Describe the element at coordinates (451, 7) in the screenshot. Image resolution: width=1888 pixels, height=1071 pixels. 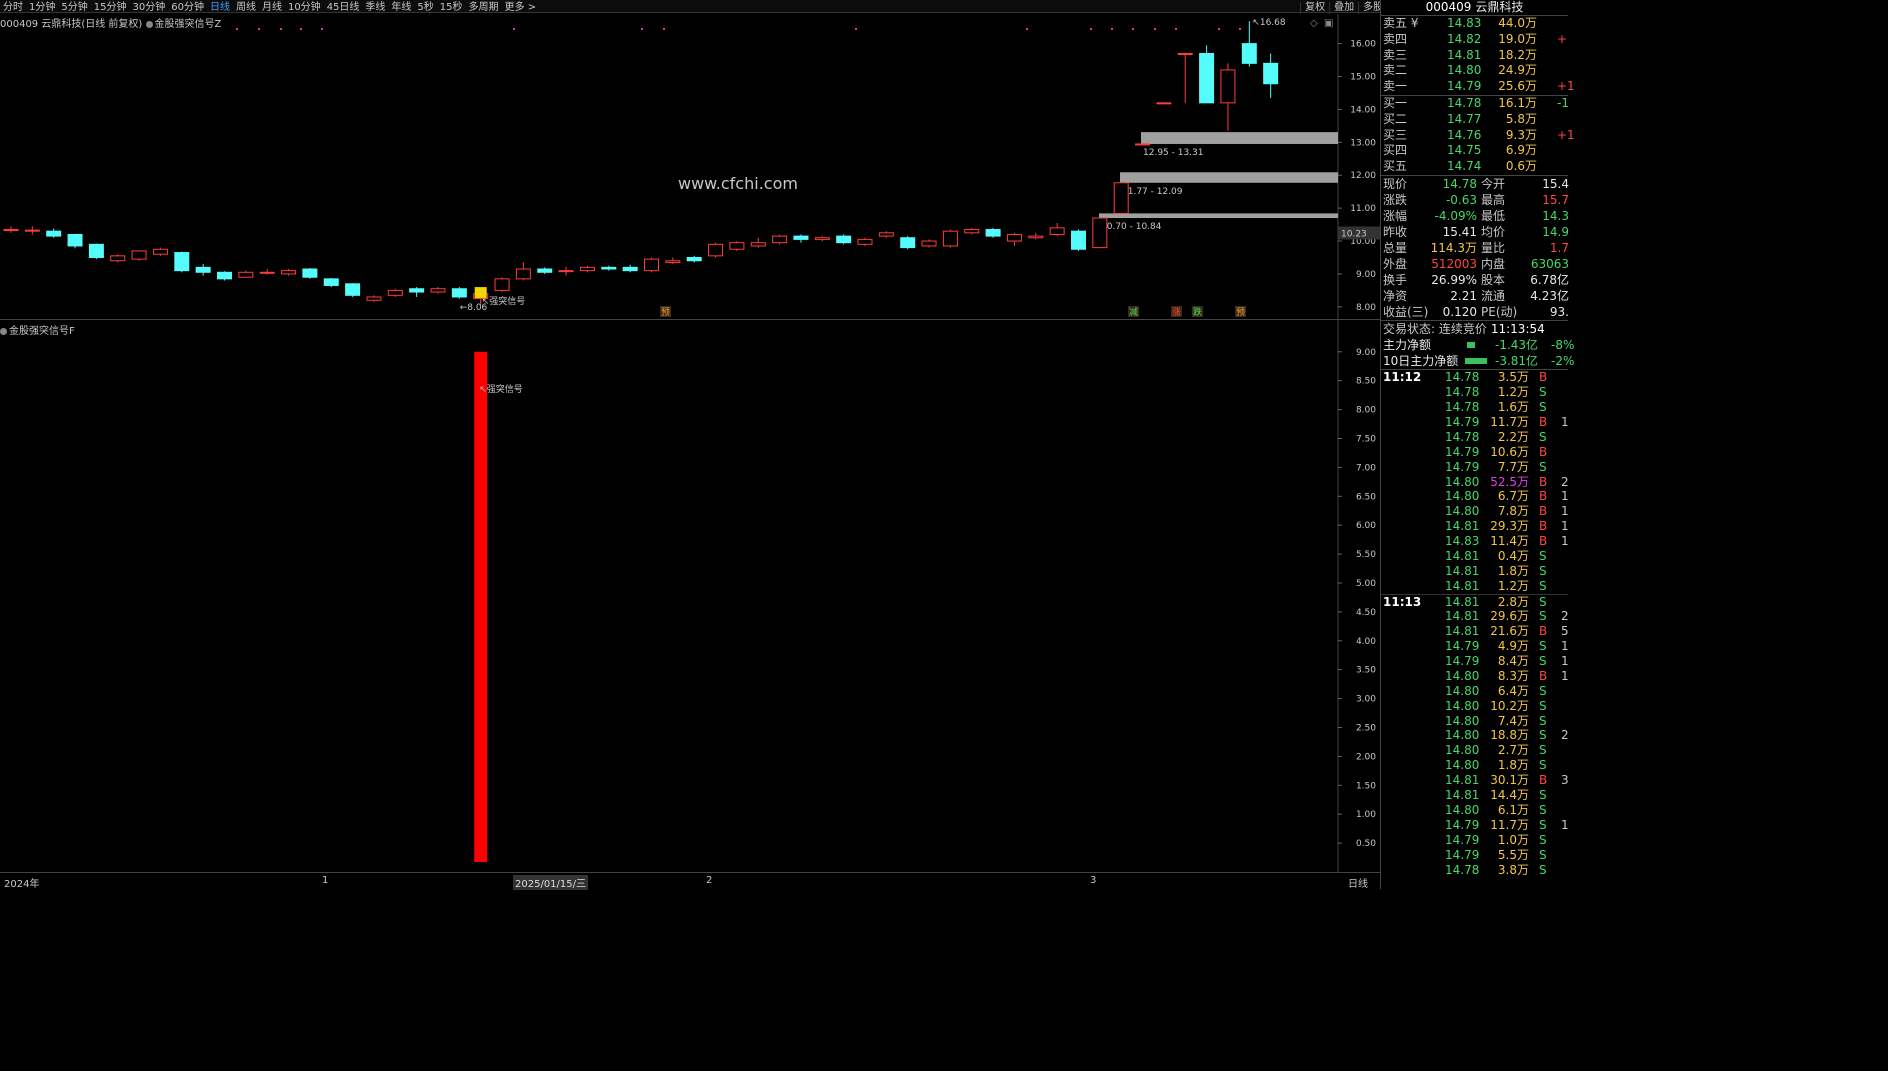
I see `period-tab: 15秒` at that location.